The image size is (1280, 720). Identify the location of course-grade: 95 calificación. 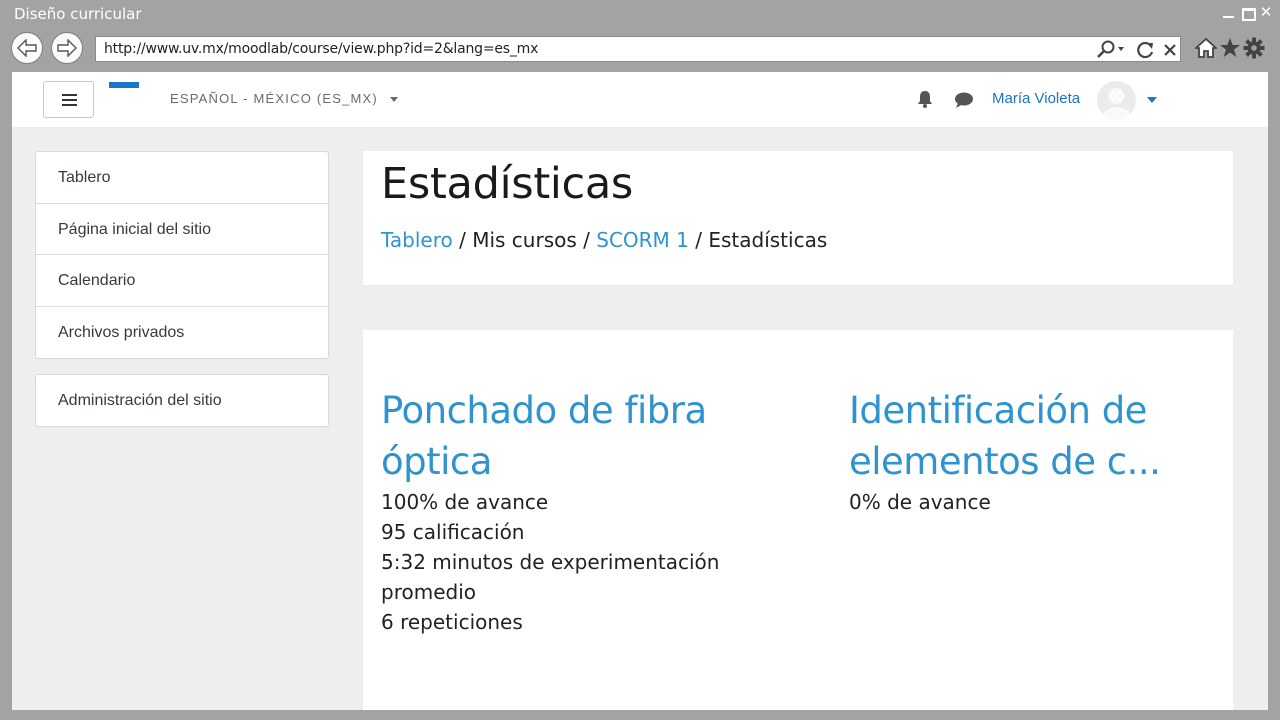
(453, 532).